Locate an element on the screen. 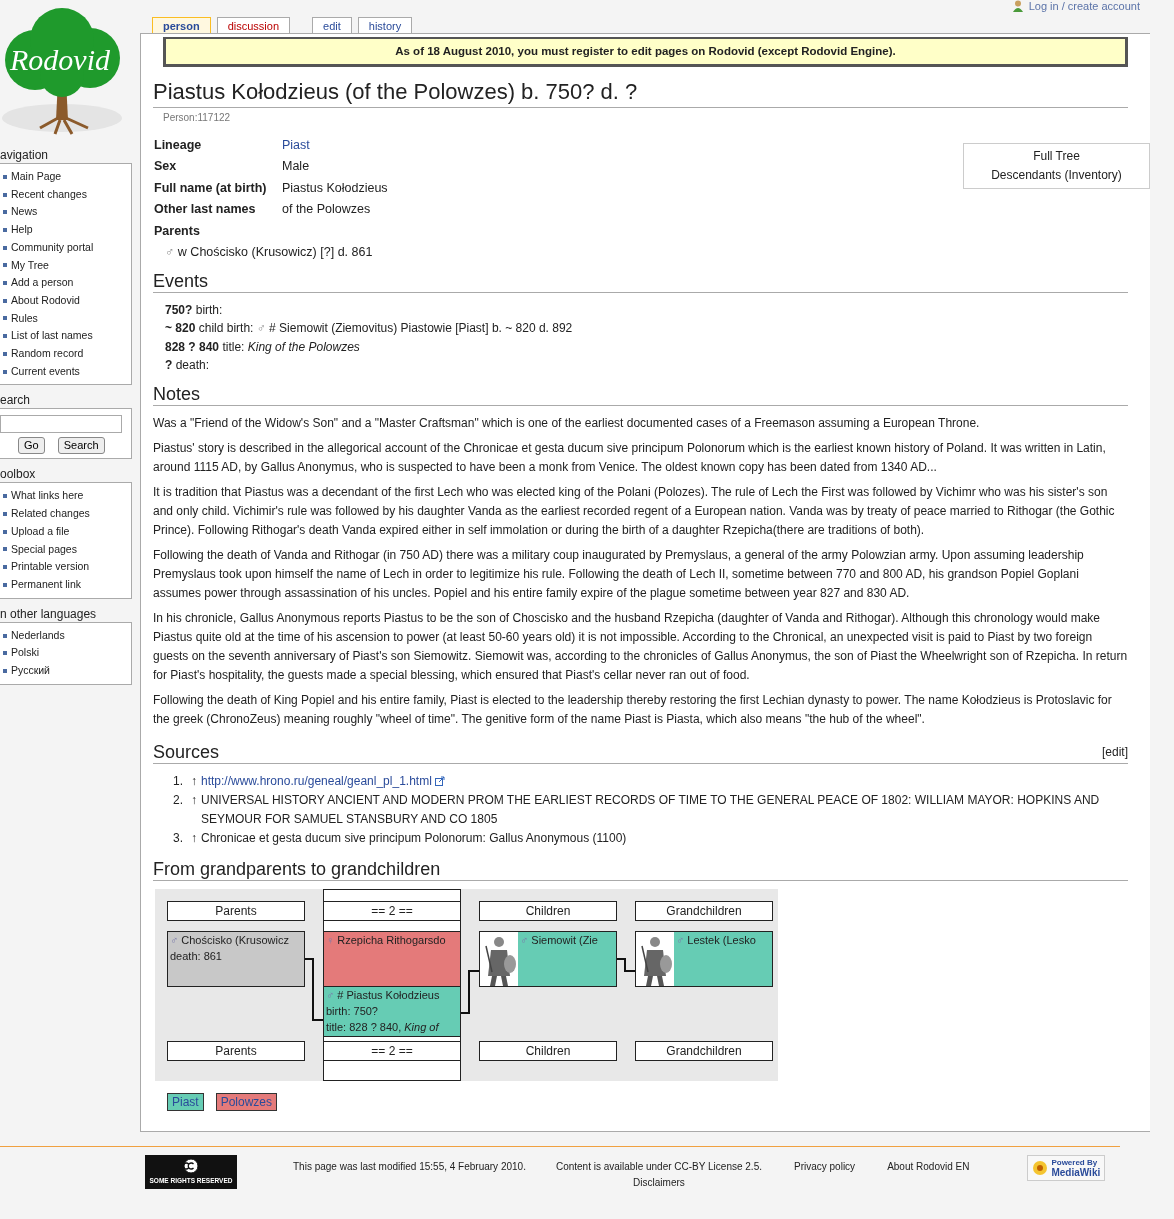 This screenshot has height=1219, width=1174. sidebar-link: Special pages is located at coordinates (44, 549).